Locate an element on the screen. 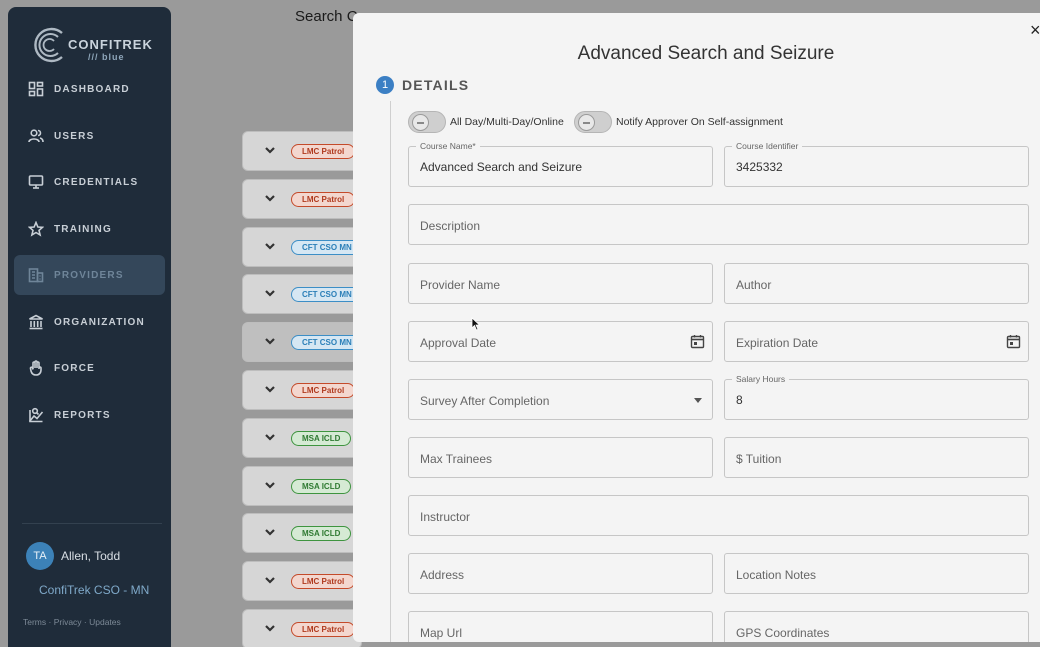 This screenshot has height=647, width=1040. sidebar-item-reports: REPORTS is located at coordinates (89, 415).